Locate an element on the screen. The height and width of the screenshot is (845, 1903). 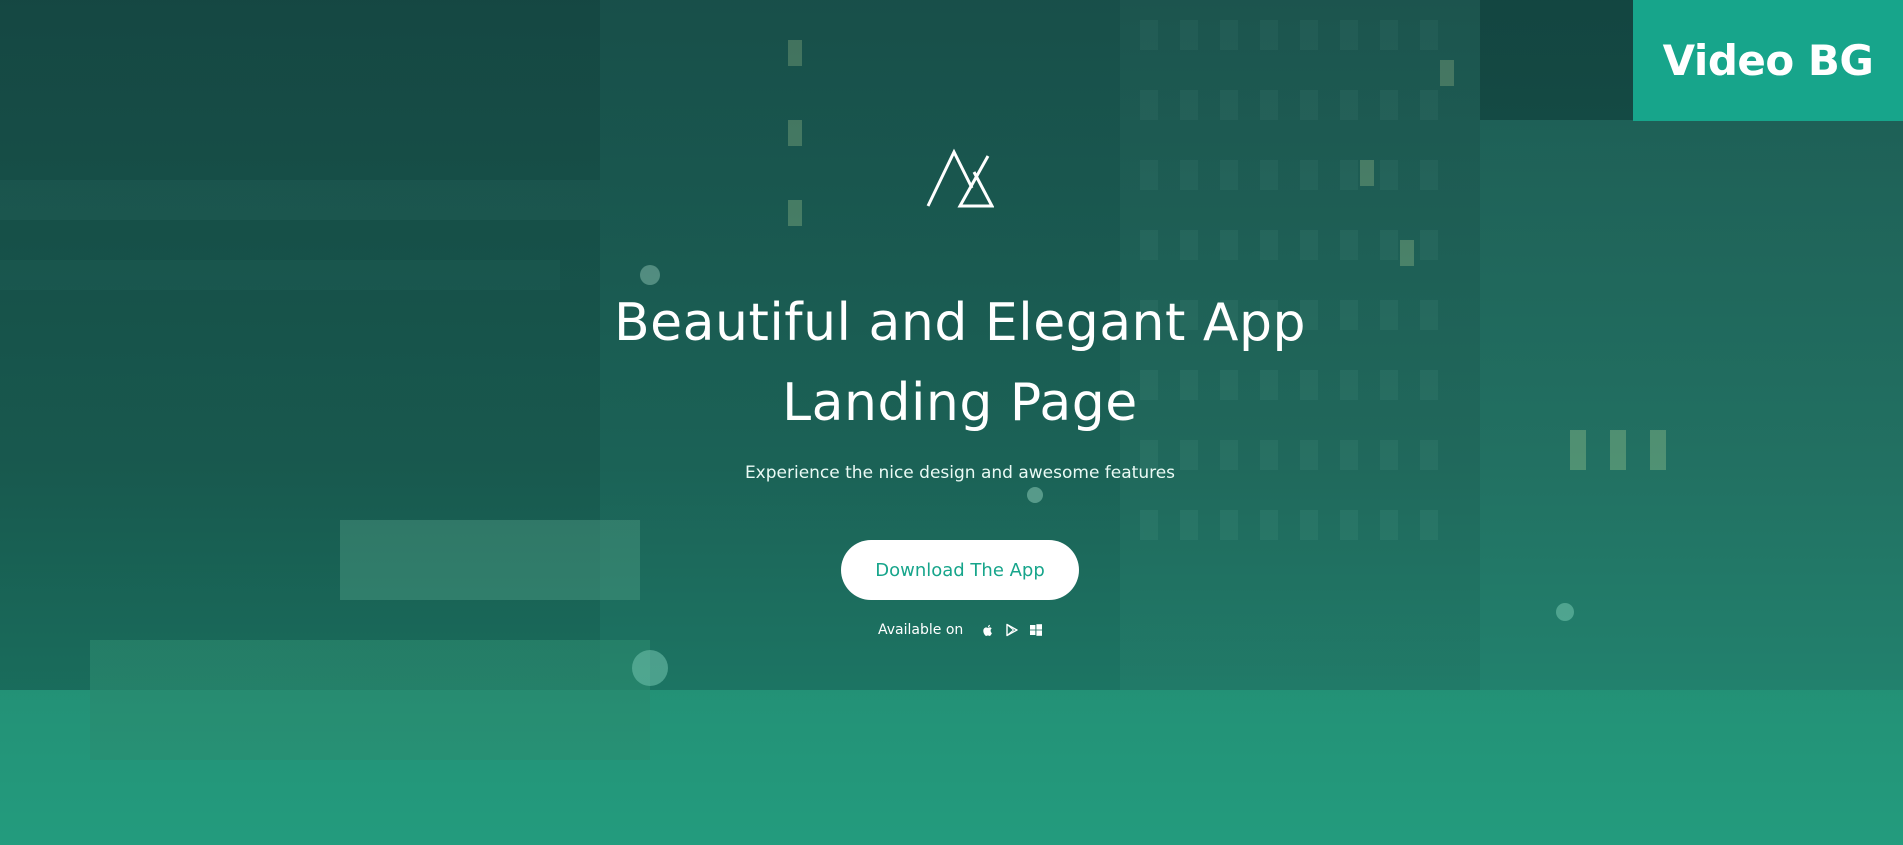
headline-line-1: Beautiful and Elegant App is located at coordinates (960, 323).